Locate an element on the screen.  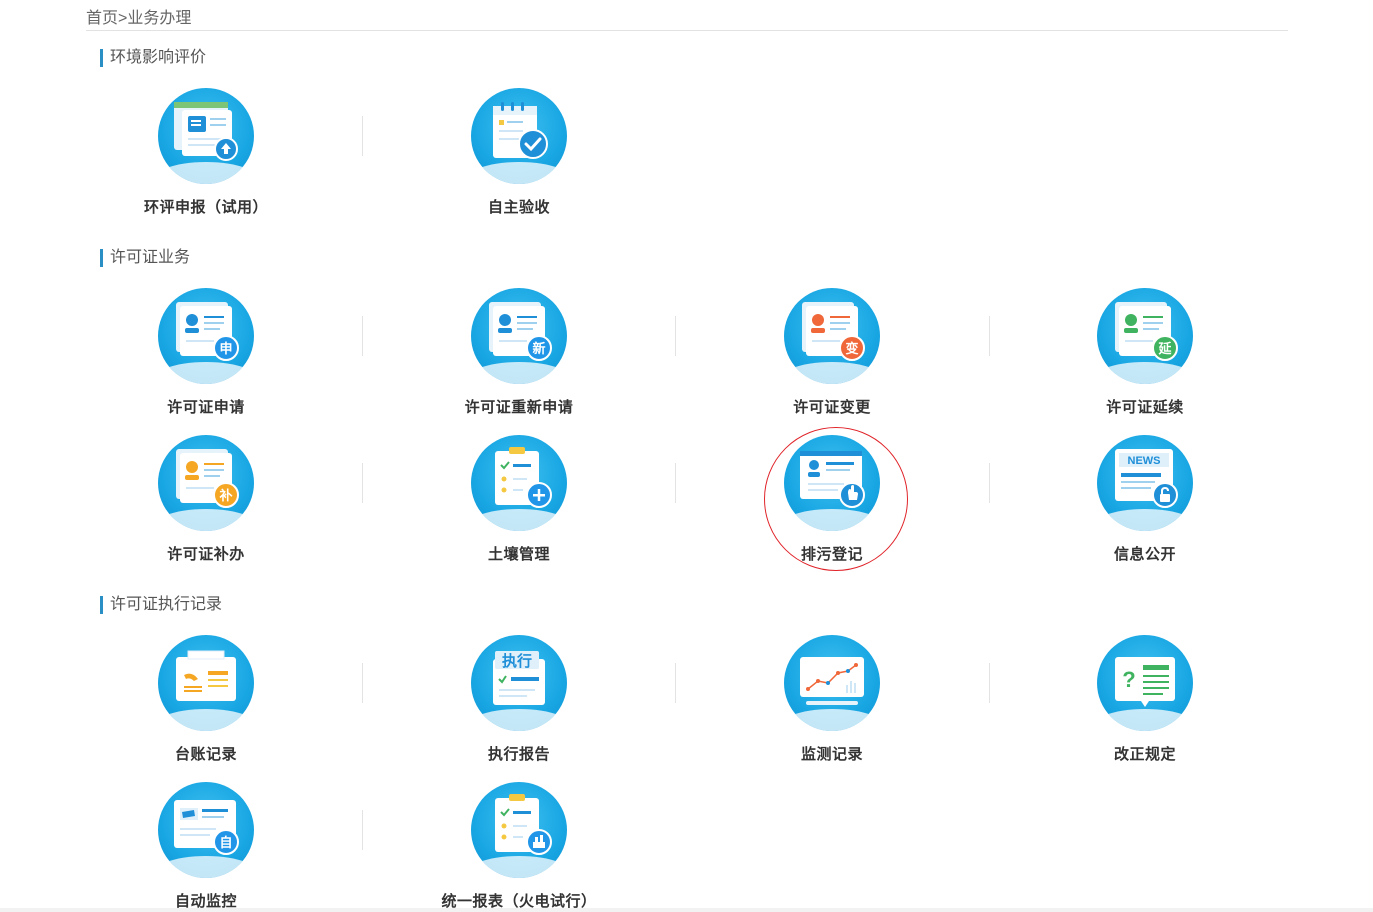
service-soil-management: 土壤管理 is located at coordinates (519, 499).